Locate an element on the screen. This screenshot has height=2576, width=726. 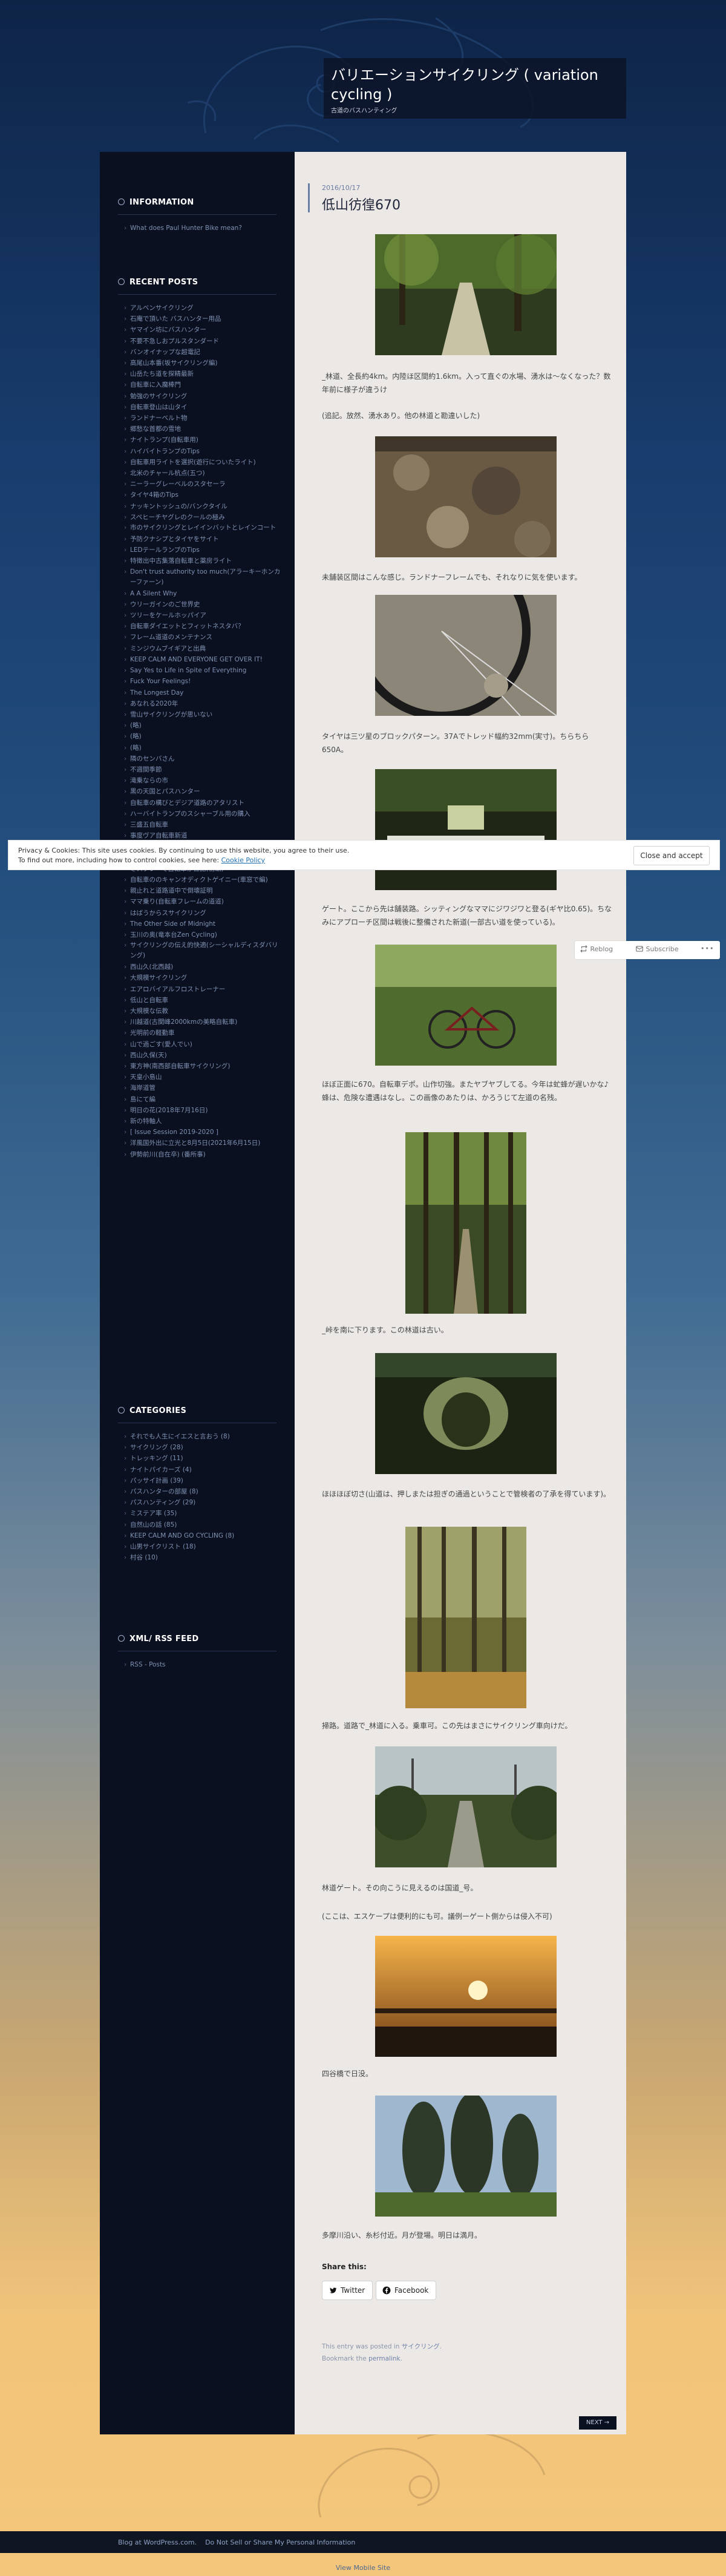
sidebar-list-item: 自転車の構びとデジア道路のアタリスト is located at coordinates (203, 803).